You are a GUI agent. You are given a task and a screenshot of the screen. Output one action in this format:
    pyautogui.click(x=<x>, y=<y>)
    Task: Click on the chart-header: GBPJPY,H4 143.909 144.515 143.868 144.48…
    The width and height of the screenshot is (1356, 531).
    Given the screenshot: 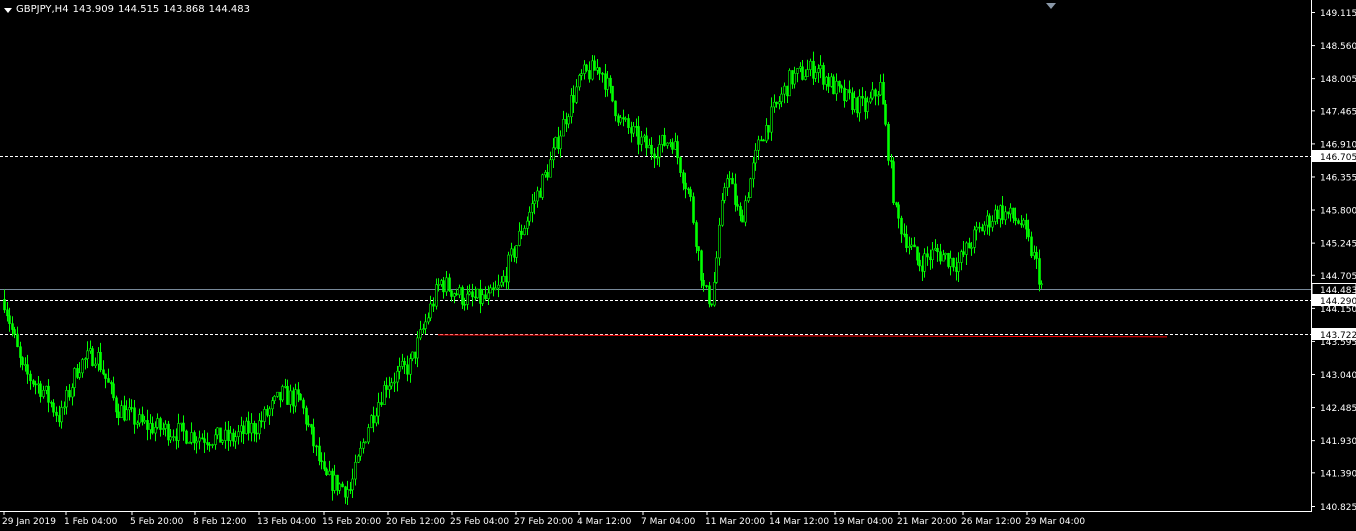 What is the action you would take?
    pyautogui.click(x=127, y=10)
    